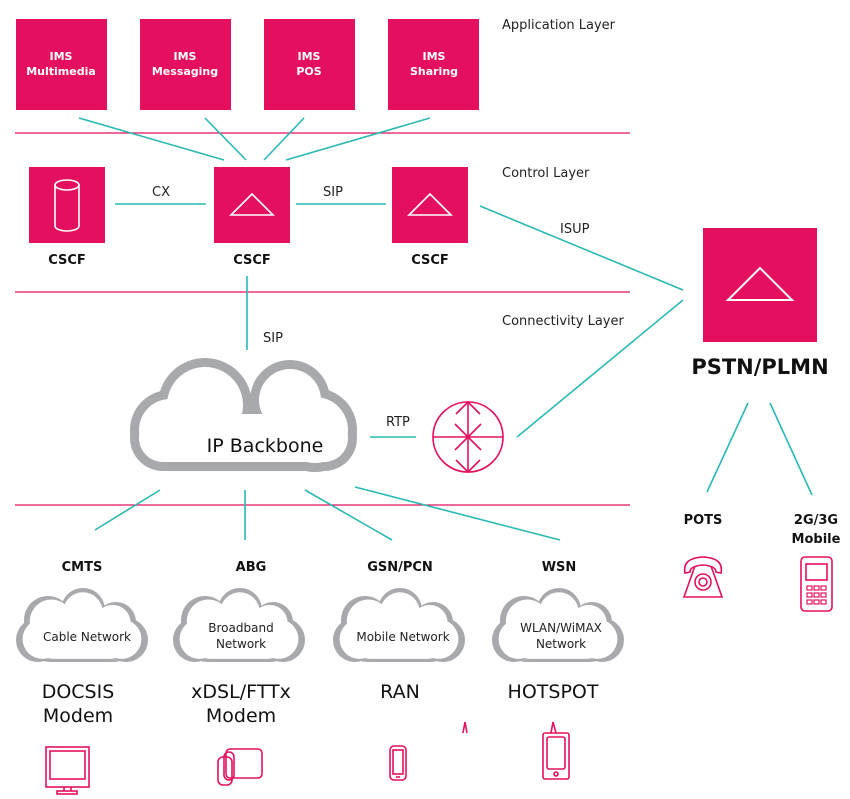 The height and width of the screenshot is (799, 850). Describe the element at coordinates (87, 637) in the screenshot. I see `svg-text: Cable Network` at that location.